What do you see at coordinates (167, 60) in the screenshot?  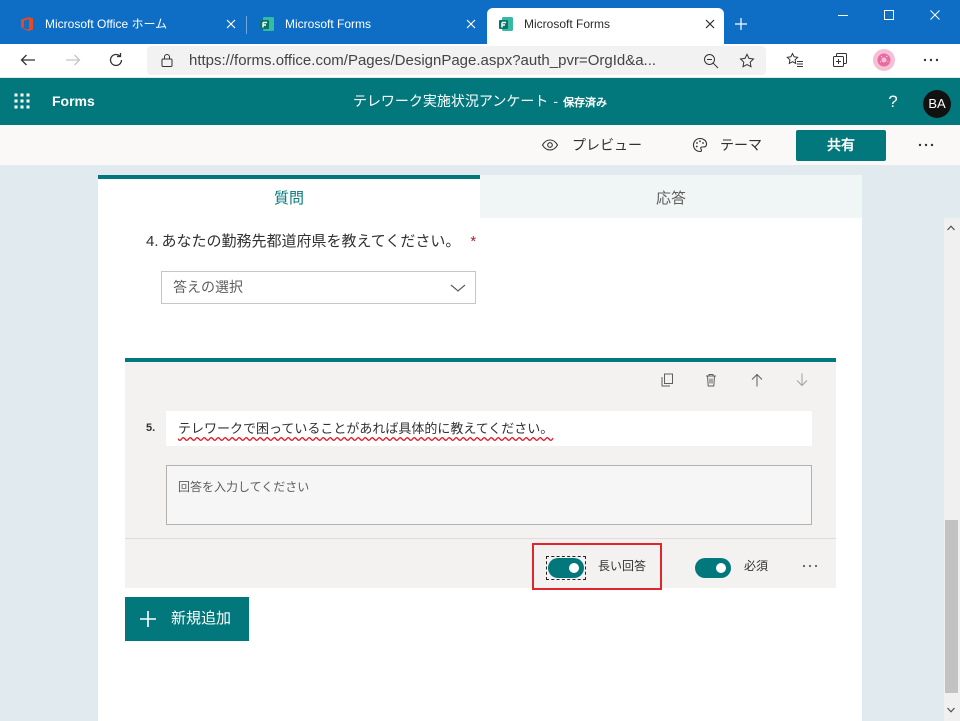 I see `lock-icon` at bounding box center [167, 60].